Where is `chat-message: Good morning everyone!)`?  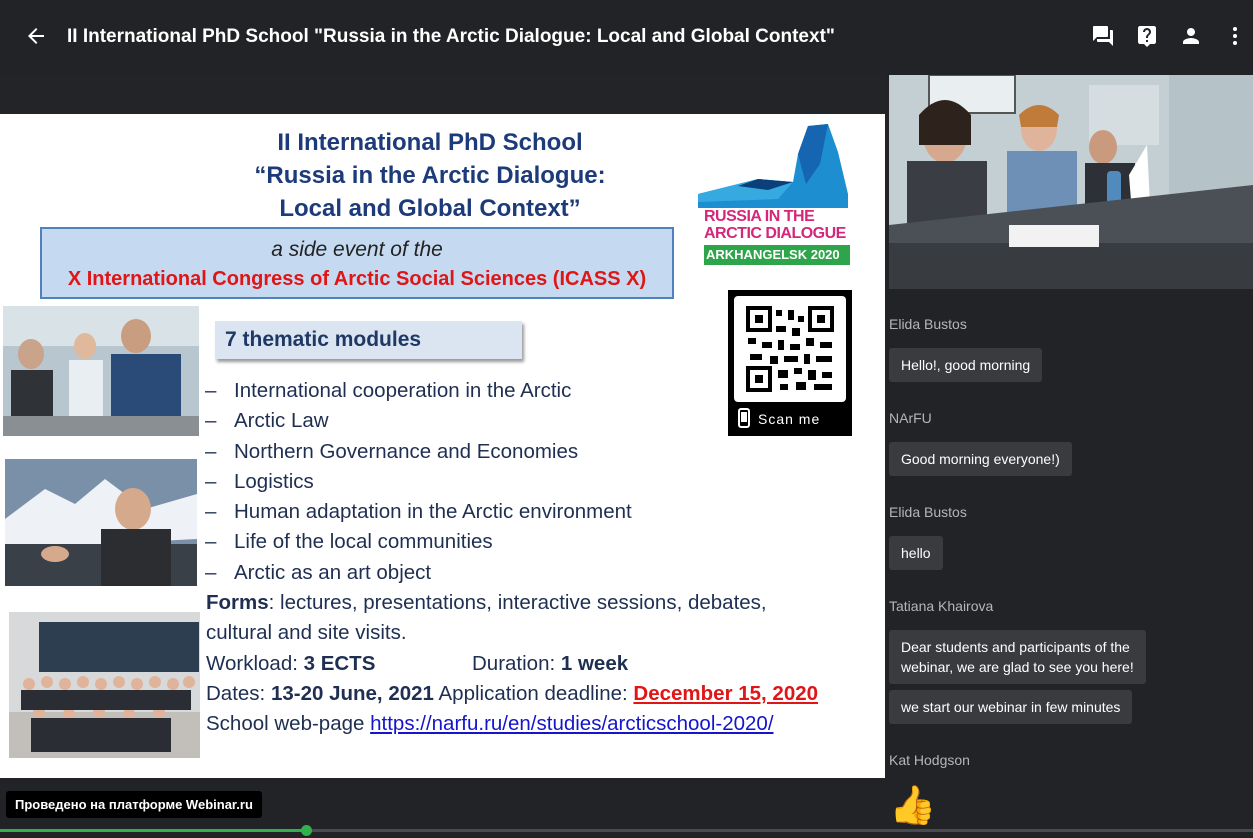
chat-message: Good morning everyone!) is located at coordinates (980, 459).